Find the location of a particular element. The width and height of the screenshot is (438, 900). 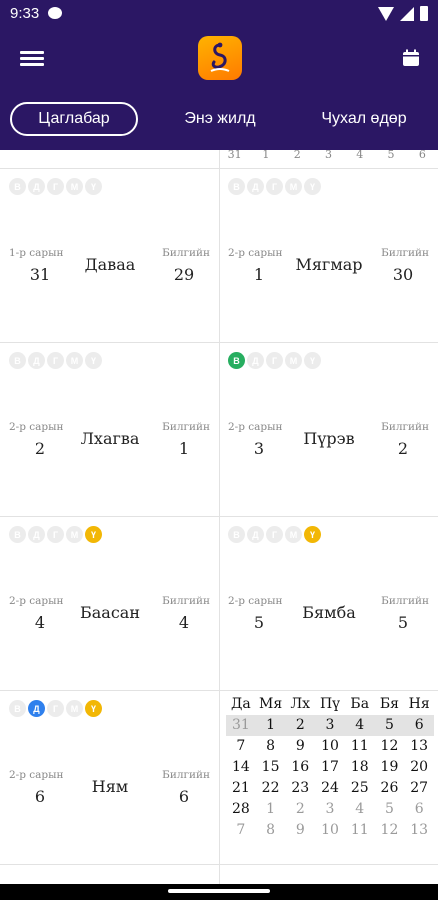

weekday-name: Ням is located at coordinates (110, 786).